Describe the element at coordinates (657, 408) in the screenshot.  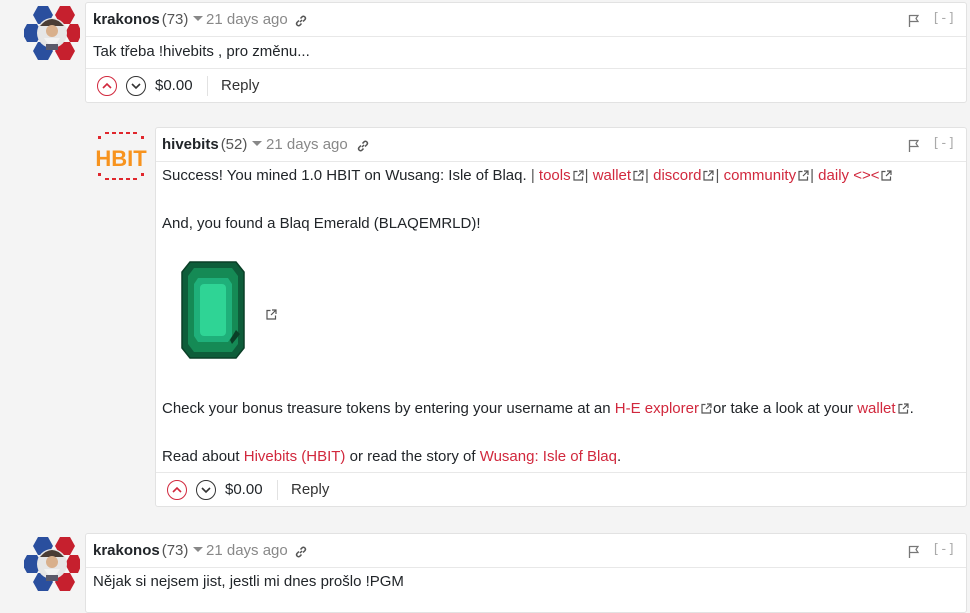
I see `he-explorer-link: H-E explorer` at that location.